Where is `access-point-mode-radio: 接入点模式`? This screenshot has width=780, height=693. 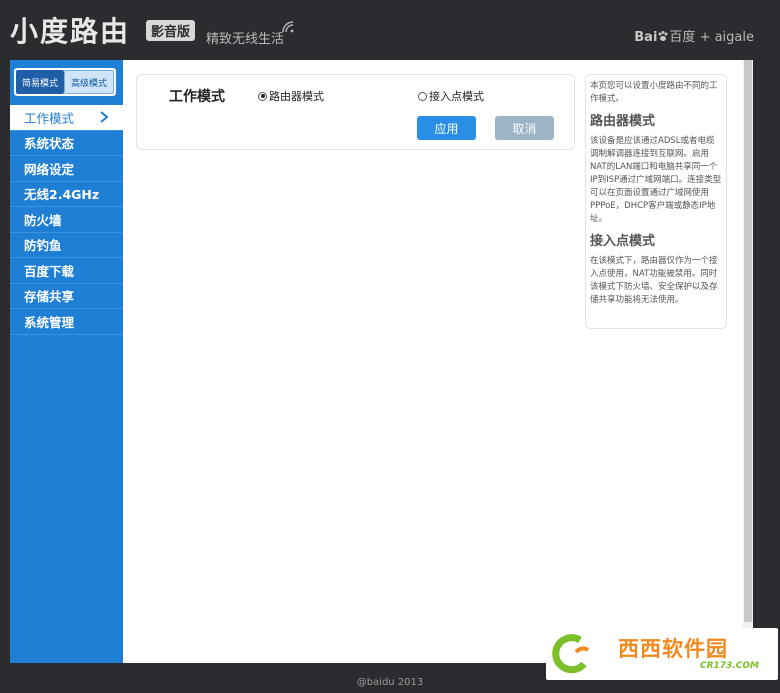 access-point-mode-radio: 接入点模式 is located at coordinates (451, 96).